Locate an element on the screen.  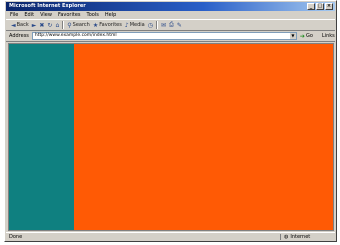
favorites-icon: ★ is located at coordinates (95, 25).